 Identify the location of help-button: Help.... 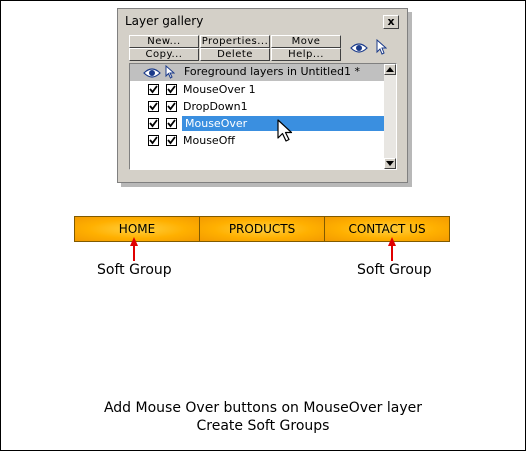
(306, 54).